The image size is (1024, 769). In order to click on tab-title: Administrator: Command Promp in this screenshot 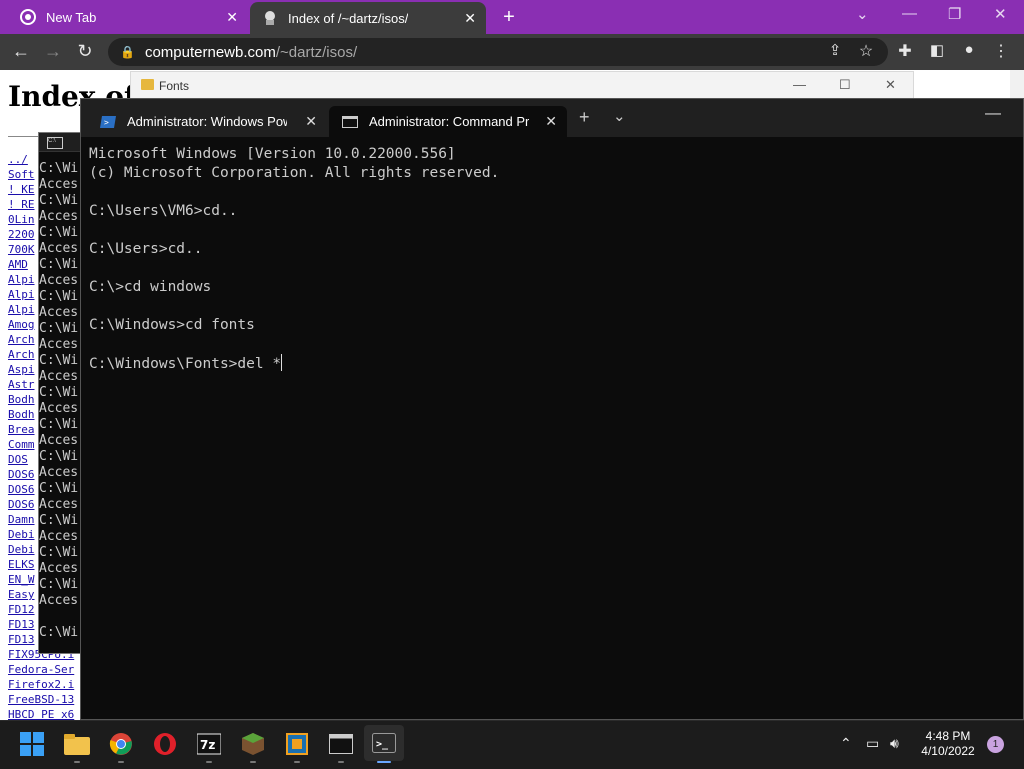, I will do `click(449, 121)`.